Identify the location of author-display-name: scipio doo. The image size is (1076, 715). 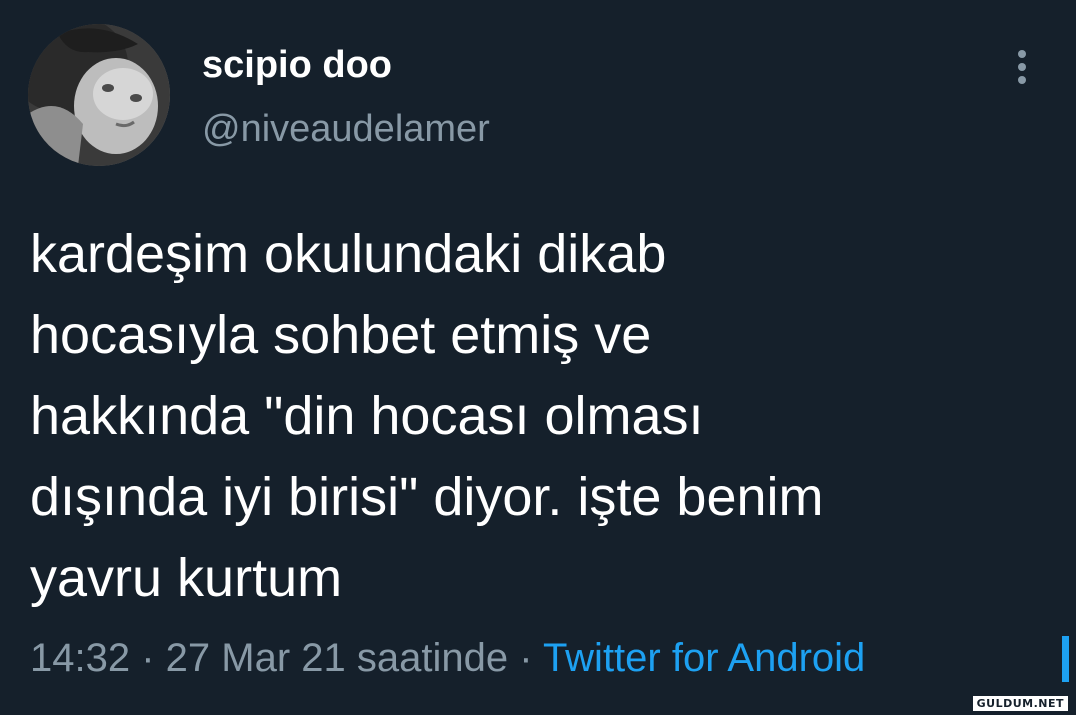
(297, 65).